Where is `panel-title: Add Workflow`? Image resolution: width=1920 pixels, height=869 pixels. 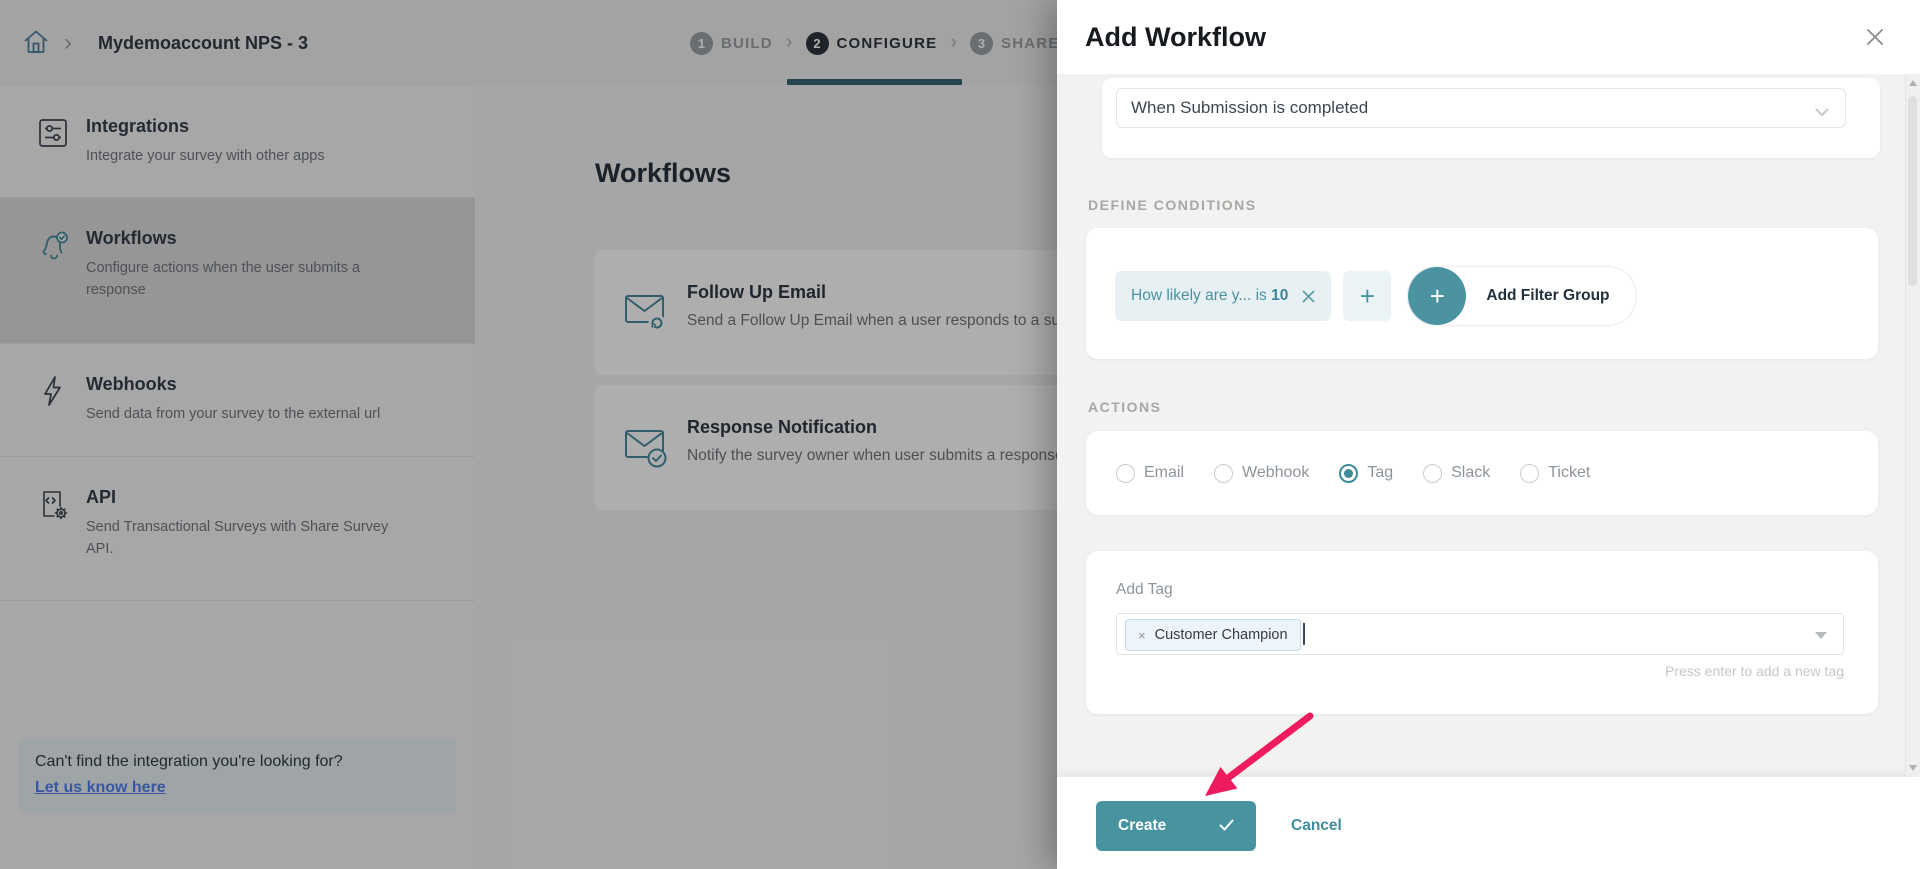
panel-title: Add Workflow is located at coordinates (1175, 37).